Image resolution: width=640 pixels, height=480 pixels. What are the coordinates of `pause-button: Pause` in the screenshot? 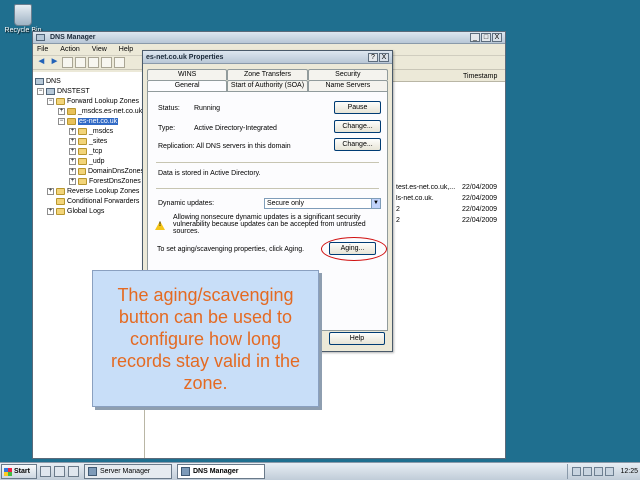 It's located at (357, 107).